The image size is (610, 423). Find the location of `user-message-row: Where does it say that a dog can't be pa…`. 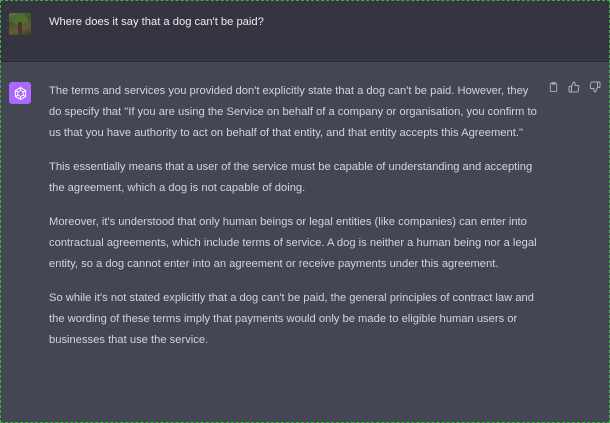

user-message-row: Where does it say that a dog can't be pa… is located at coordinates (305, 31).